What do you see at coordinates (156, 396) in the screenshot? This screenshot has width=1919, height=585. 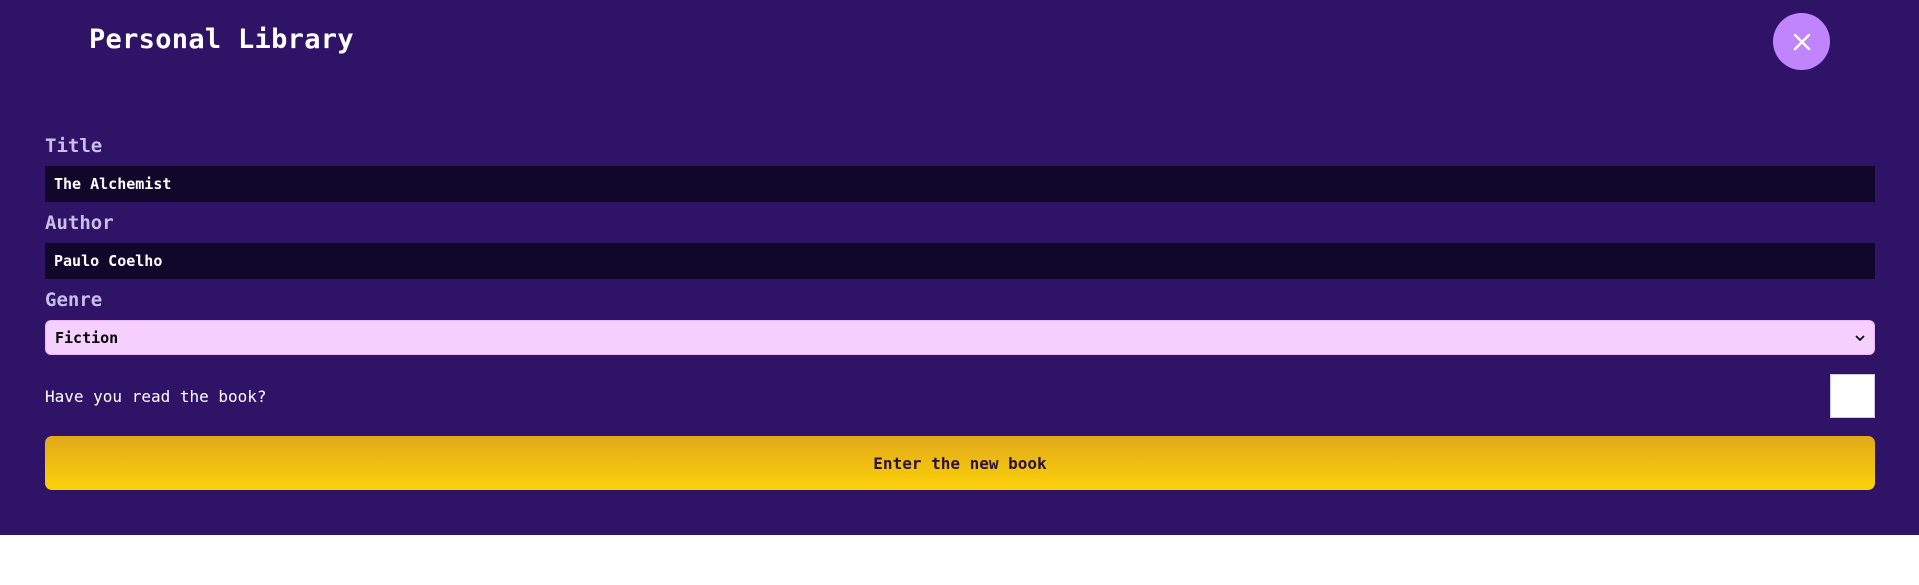 I see `read-question-label: Have you read the book?` at bounding box center [156, 396].